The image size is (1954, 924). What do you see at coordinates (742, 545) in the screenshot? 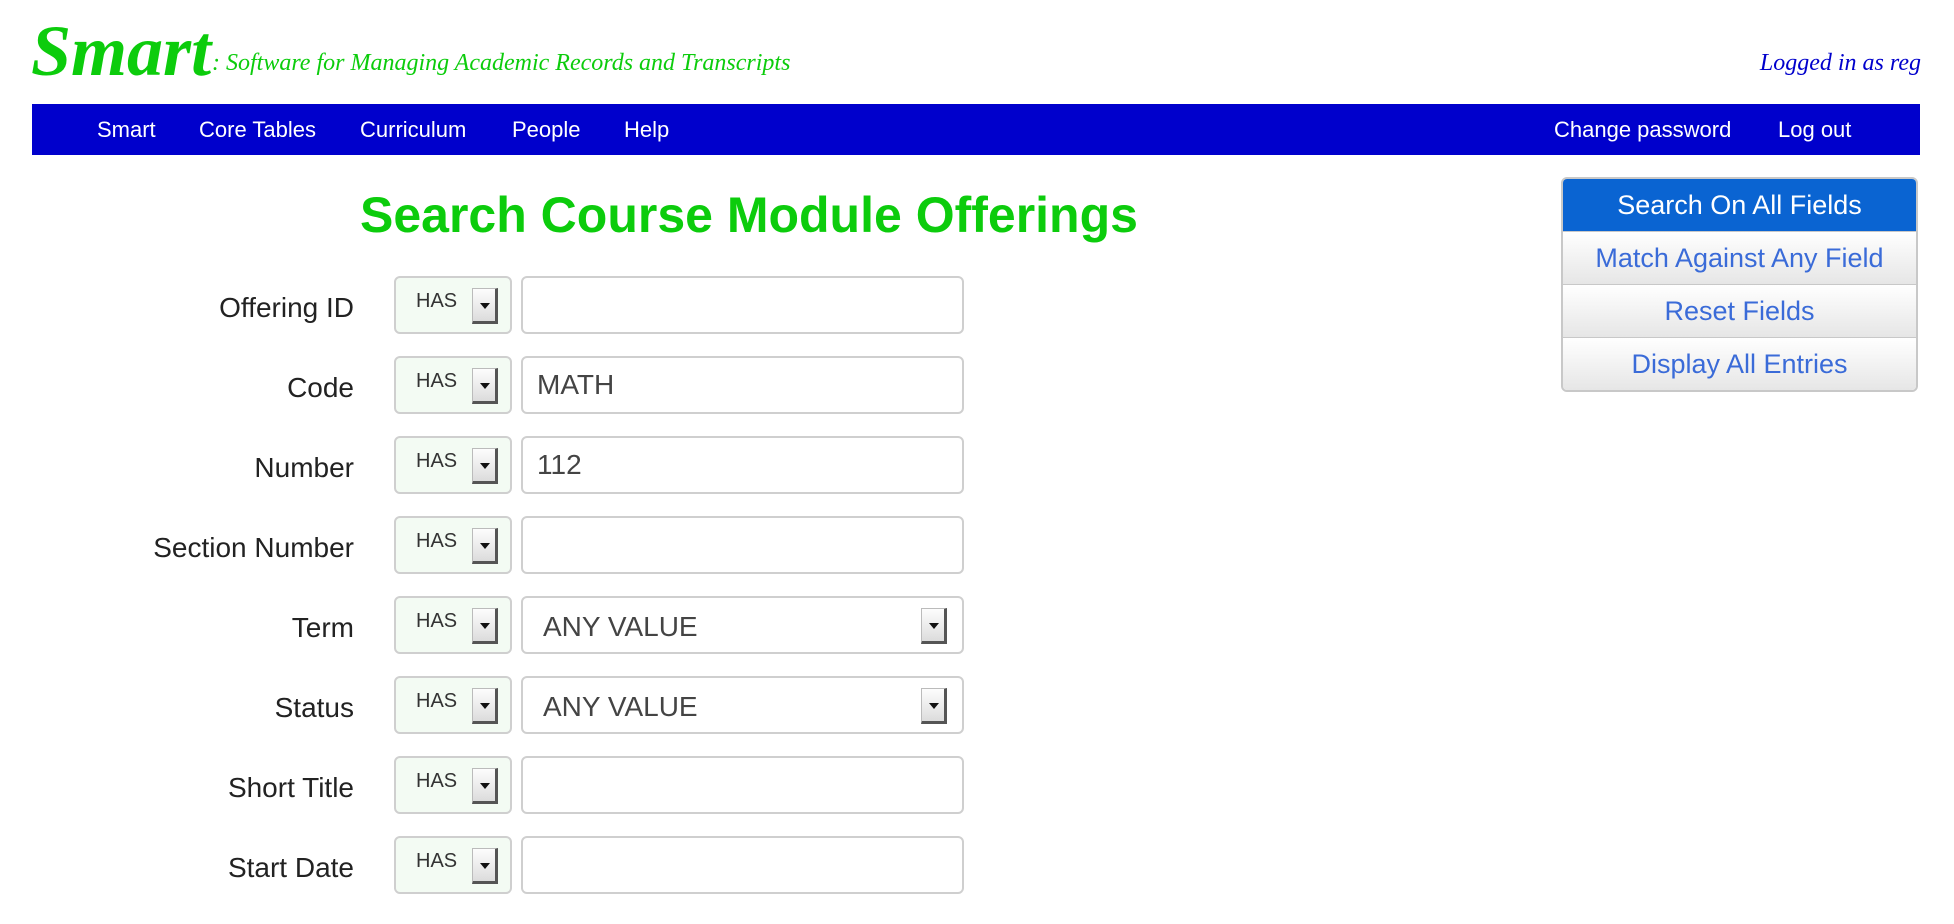
I see `section-number-input` at bounding box center [742, 545].